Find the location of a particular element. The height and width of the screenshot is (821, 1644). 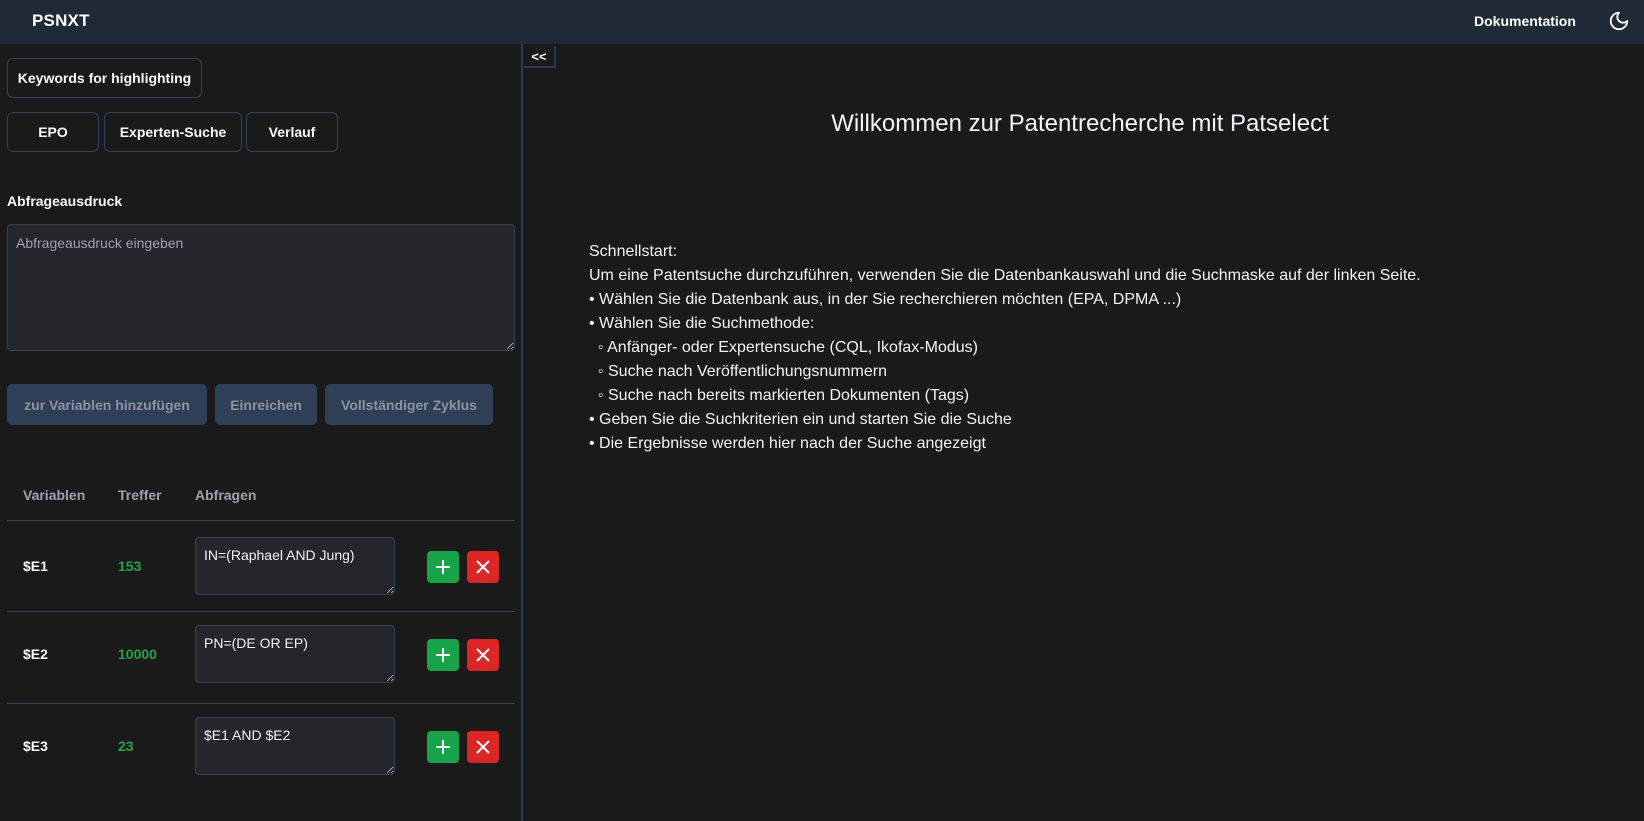

submit-button: Einreichen is located at coordinates (266, 404).